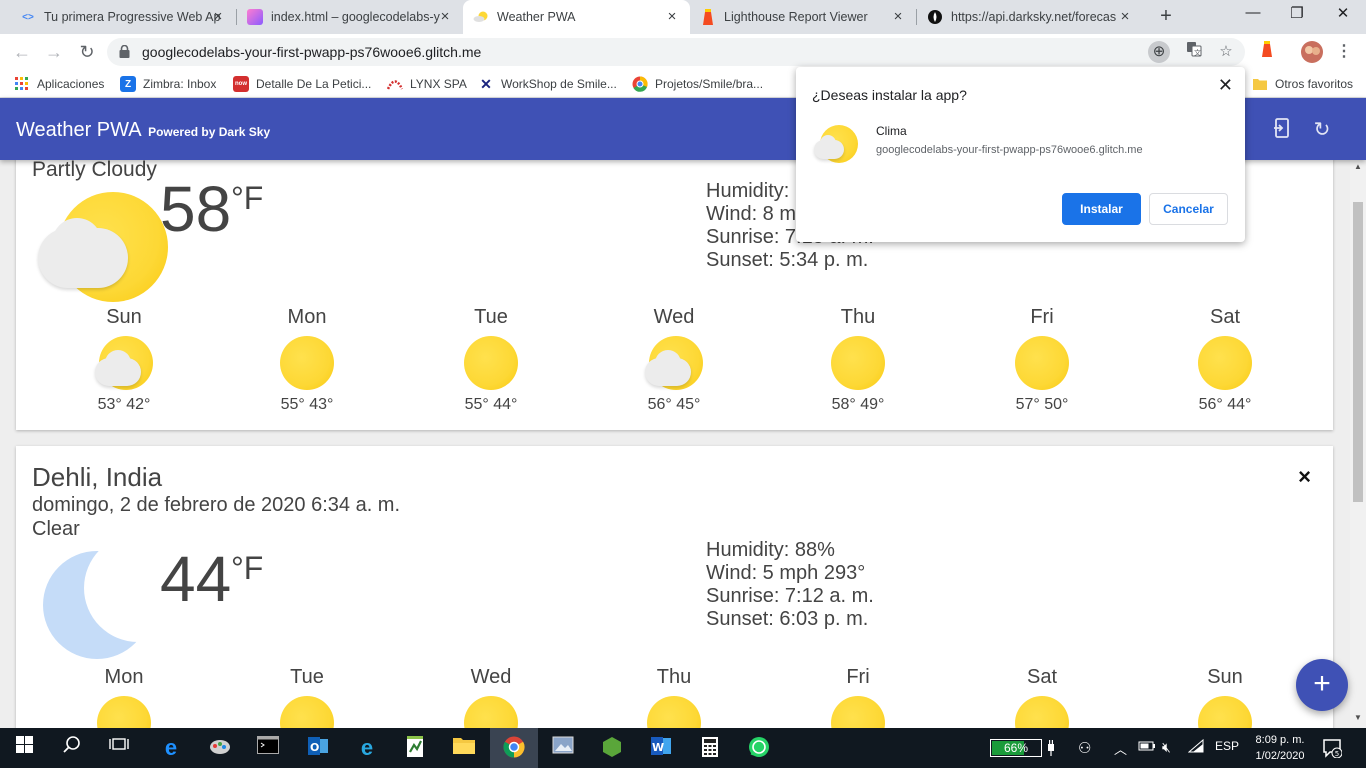 The height and width of the screenshot is (768, 1366). What do you see at coordinates (216, 505) in the screenshot?
I see `weather-date: domingo, 2 de febrero de 2020 6:34 a. m.` at bounding box center [216, 505].